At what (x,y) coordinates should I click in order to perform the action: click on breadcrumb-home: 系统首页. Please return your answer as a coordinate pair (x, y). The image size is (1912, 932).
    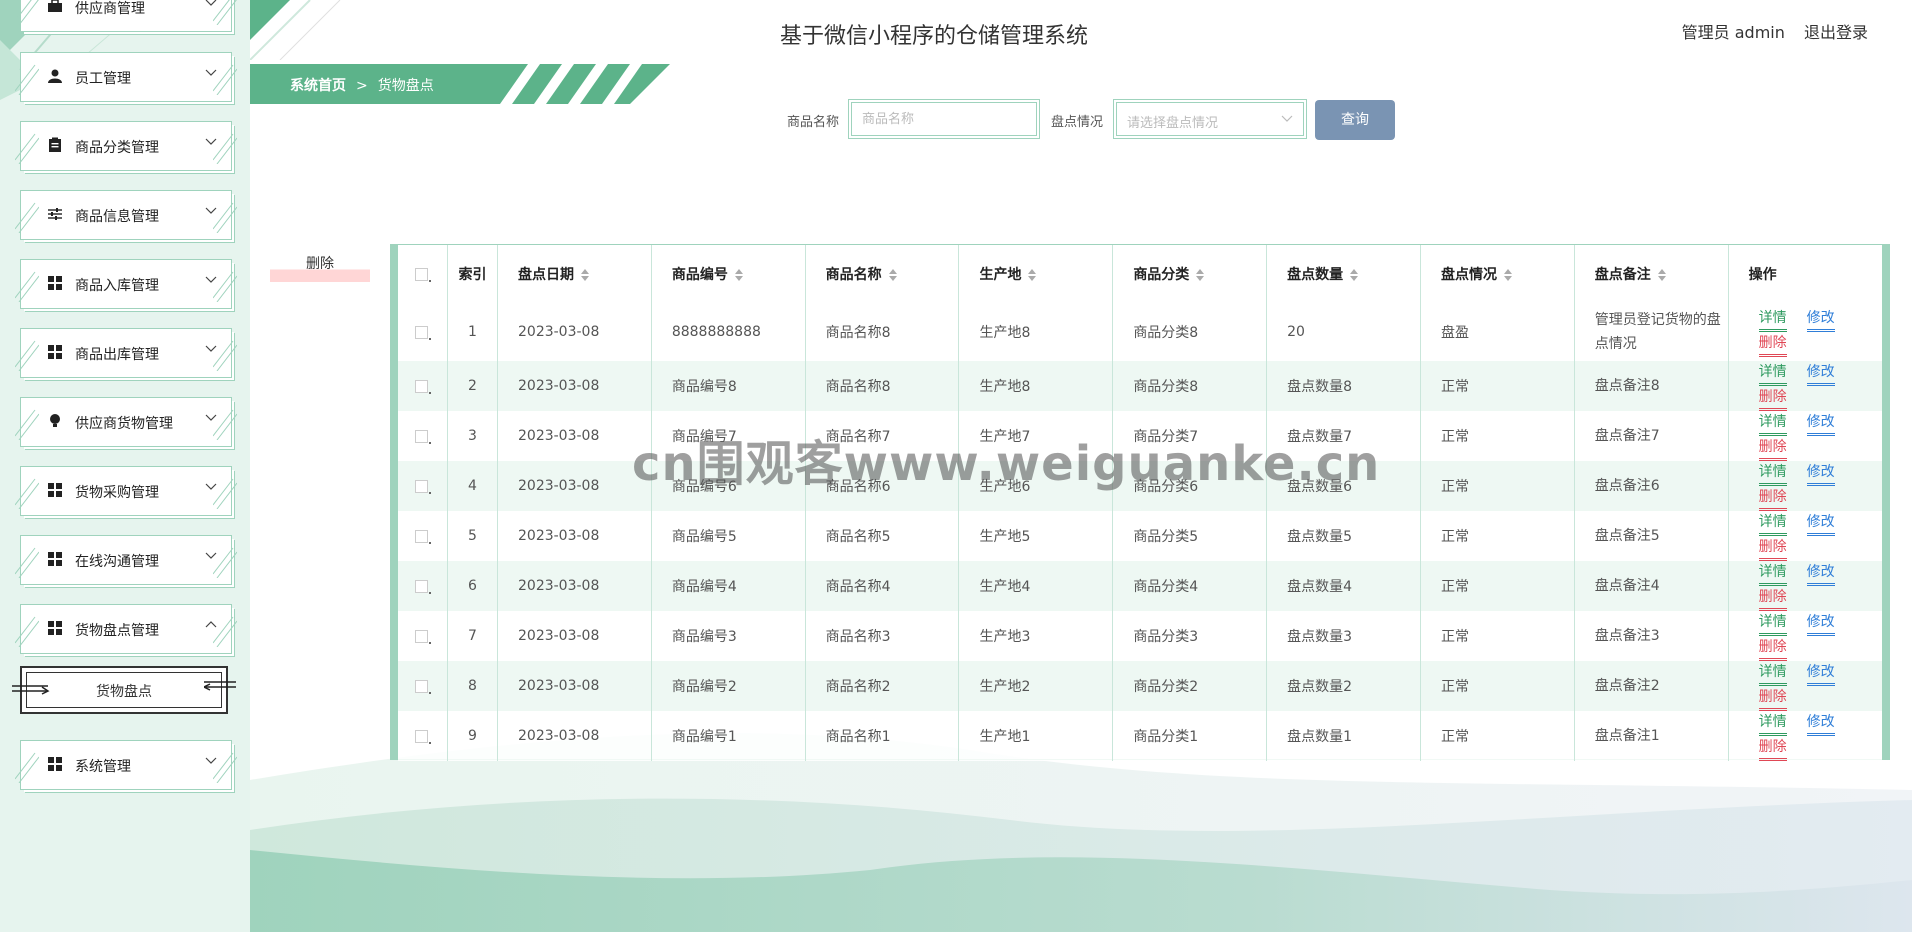
    Looking at the image, I should click on (318, 86).